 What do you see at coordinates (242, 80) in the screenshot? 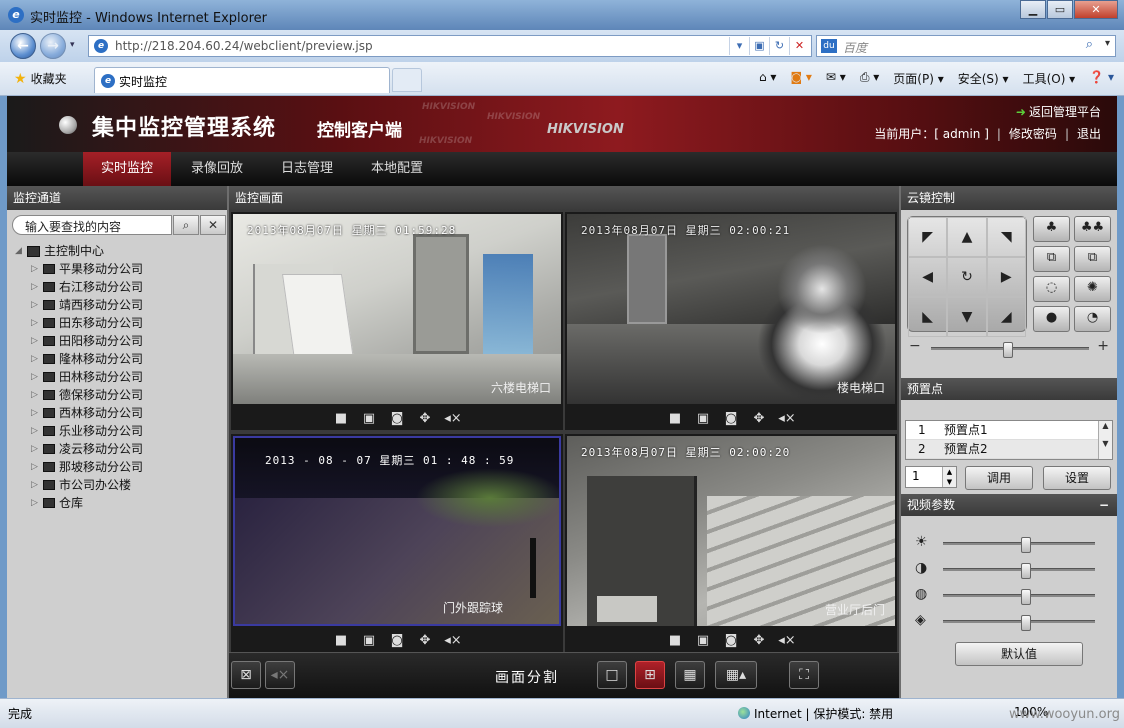
I see `browser-tab: e 实时监控` at bounding box center [242, 80].